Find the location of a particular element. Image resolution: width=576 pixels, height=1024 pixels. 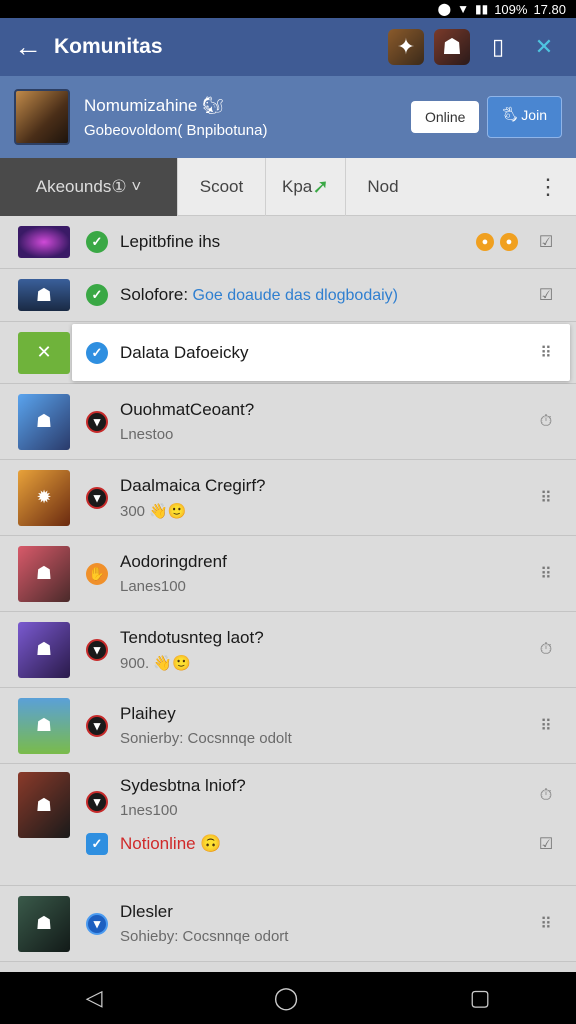

home-nav-icon: ◯ is located at coordinates (286, 998).